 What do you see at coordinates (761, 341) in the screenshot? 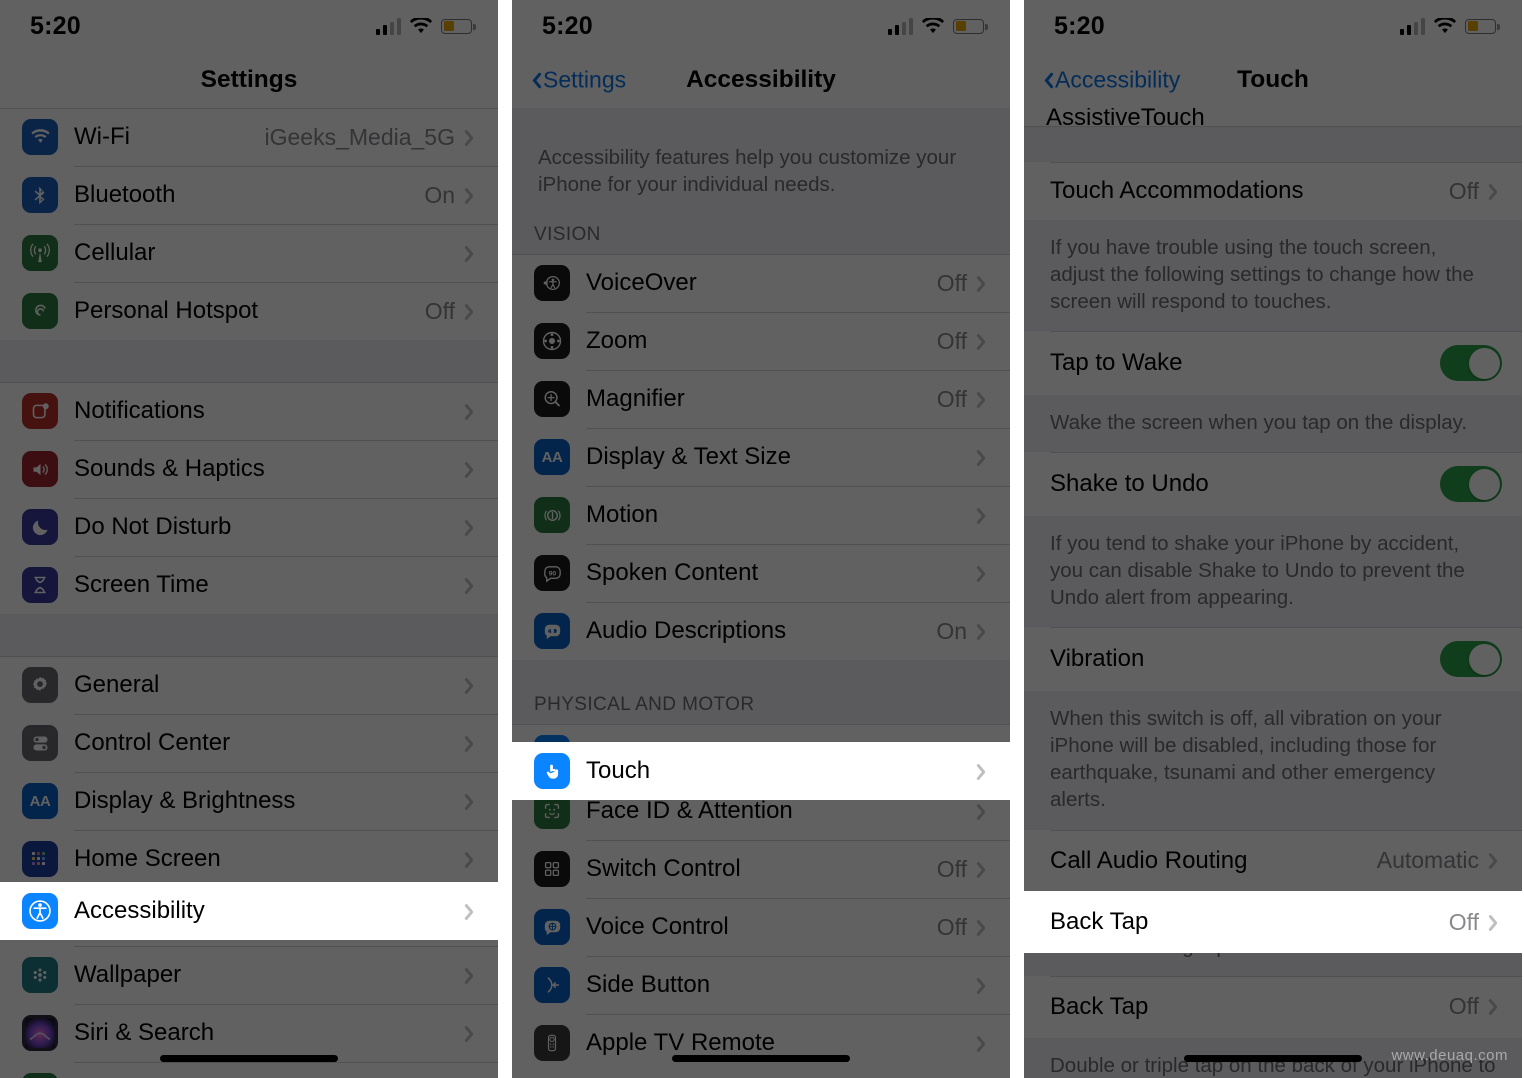
I see `accessibility-row-zoom: Zoom Off` at bounding box center [761, 341].